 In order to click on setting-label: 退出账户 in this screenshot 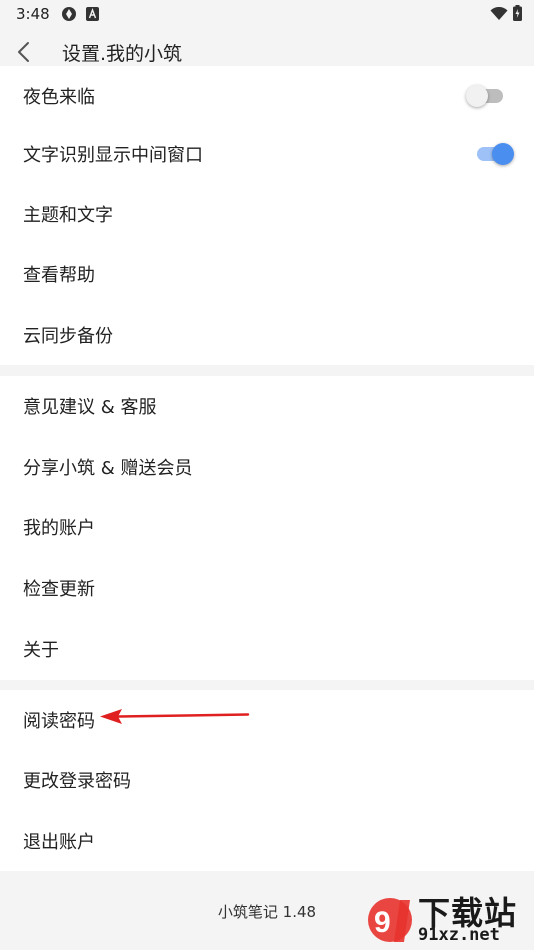, I will do `click(59, 842)`.